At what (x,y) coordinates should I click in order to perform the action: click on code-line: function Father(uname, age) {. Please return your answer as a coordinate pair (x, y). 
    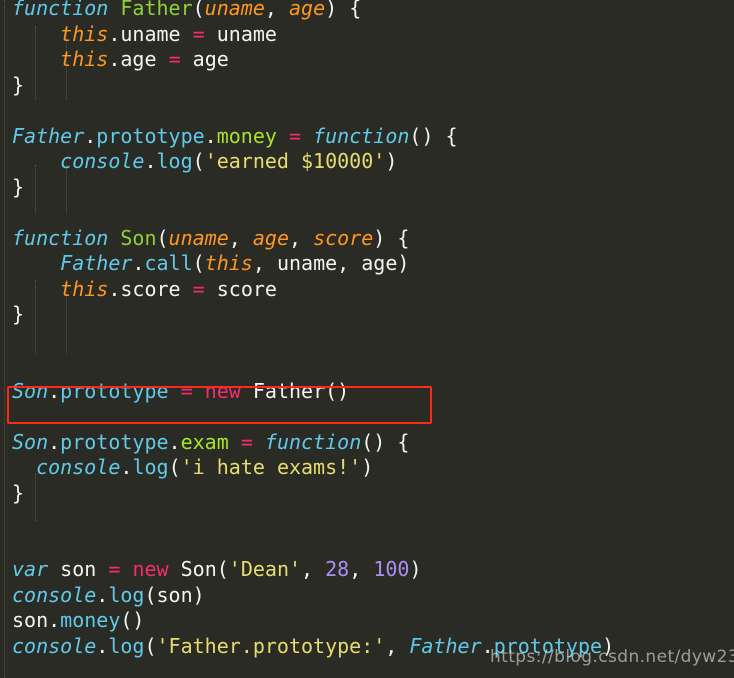
    Looking at the image, I should click on (367, 11).